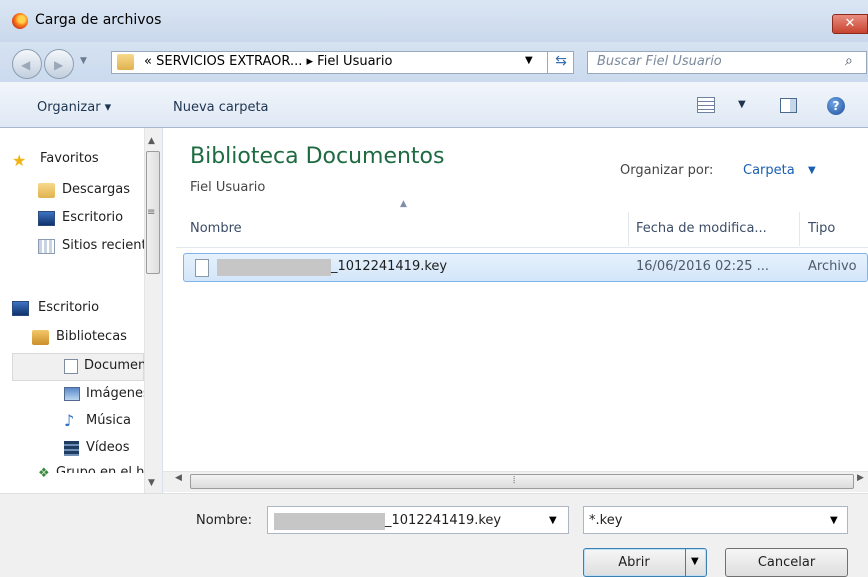  Describe the element at coordinates (100, 336) in the screenshot. I see `sidebar-item-bibliotecas: Bibliotecas` at that location.